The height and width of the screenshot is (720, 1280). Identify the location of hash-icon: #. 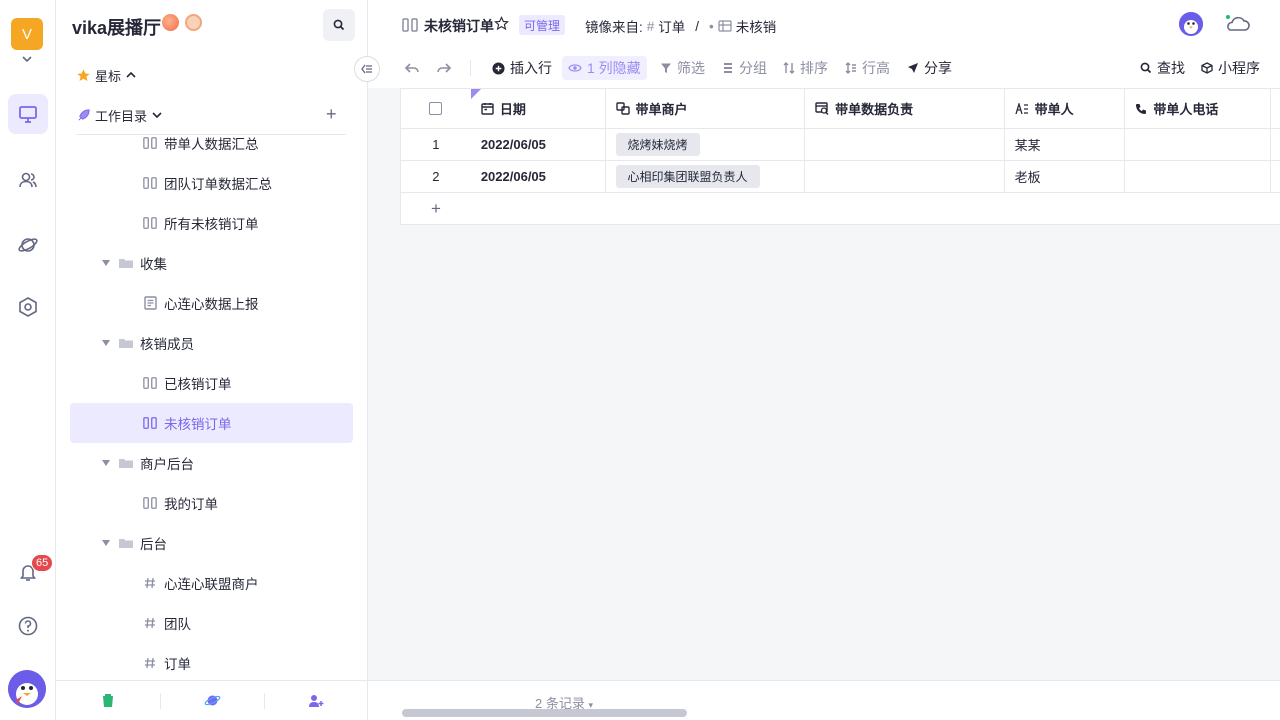
(650, 26).